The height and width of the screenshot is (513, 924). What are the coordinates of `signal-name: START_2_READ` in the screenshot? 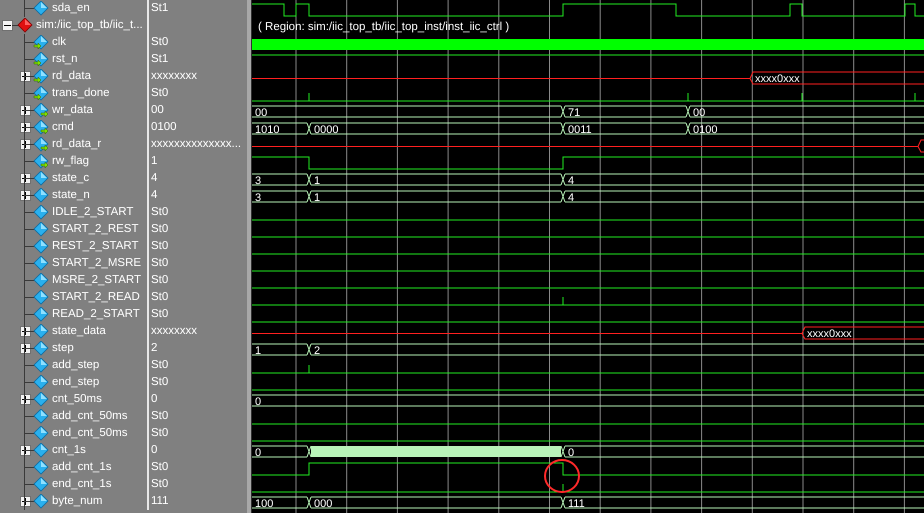 It's located at (96, 298).